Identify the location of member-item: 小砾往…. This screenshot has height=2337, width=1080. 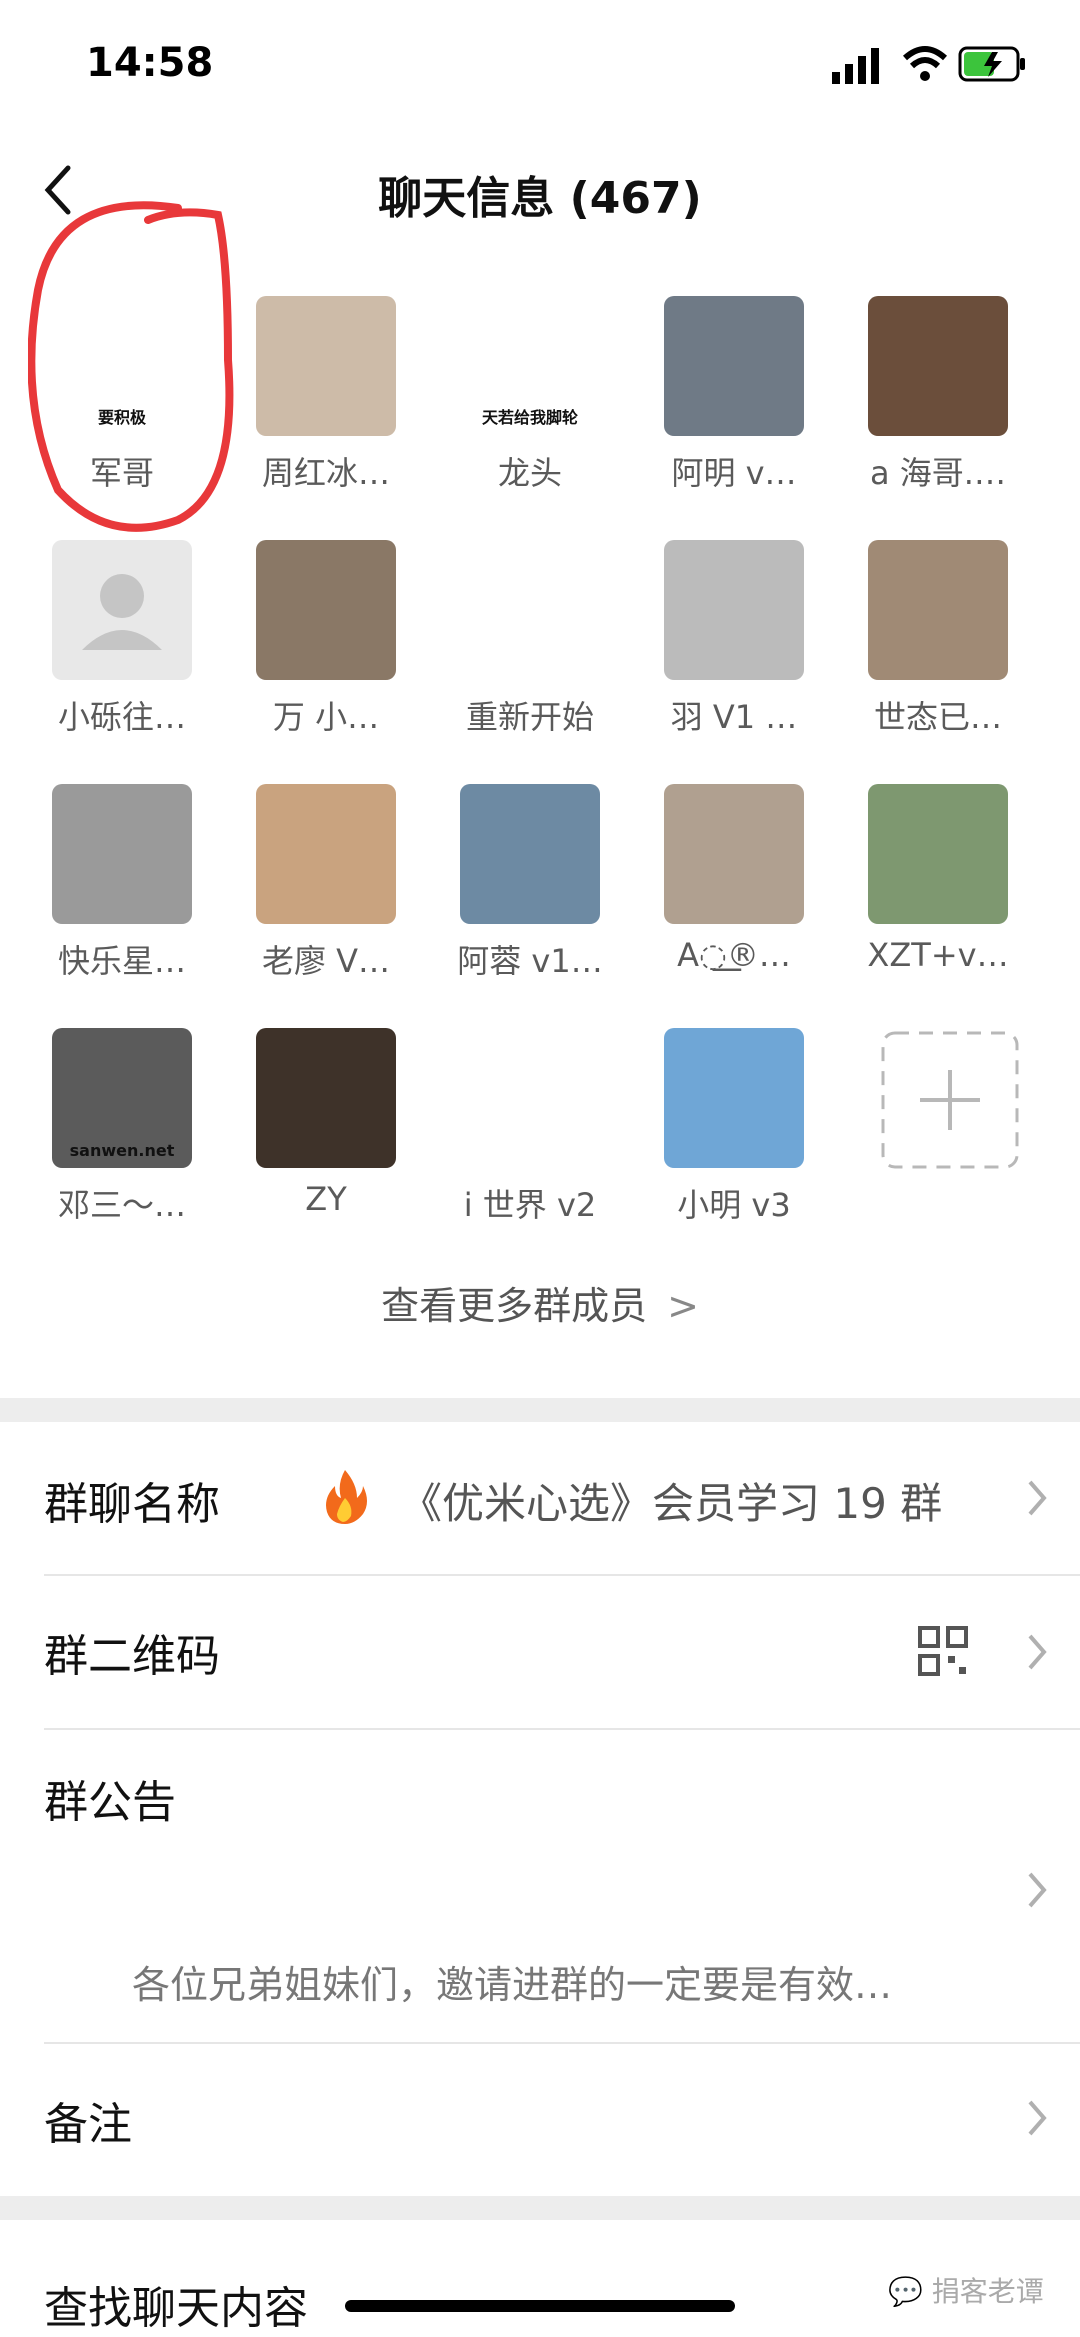
(122, 639).